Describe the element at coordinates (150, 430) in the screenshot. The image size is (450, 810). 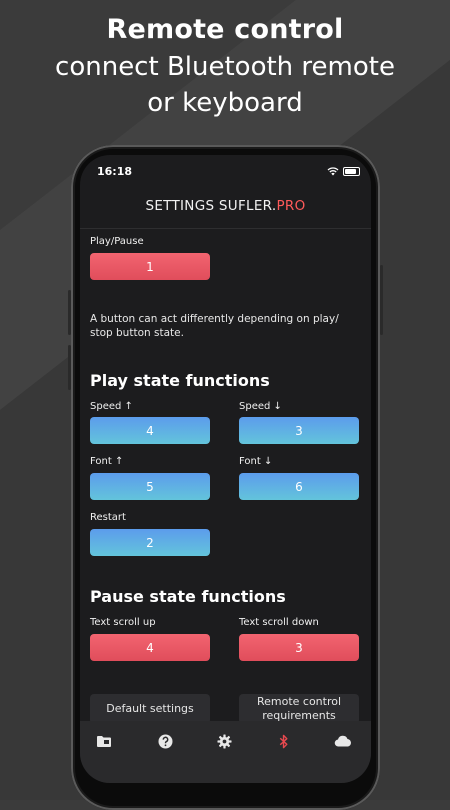
I see `speed-up-key-button: 4` at that location.